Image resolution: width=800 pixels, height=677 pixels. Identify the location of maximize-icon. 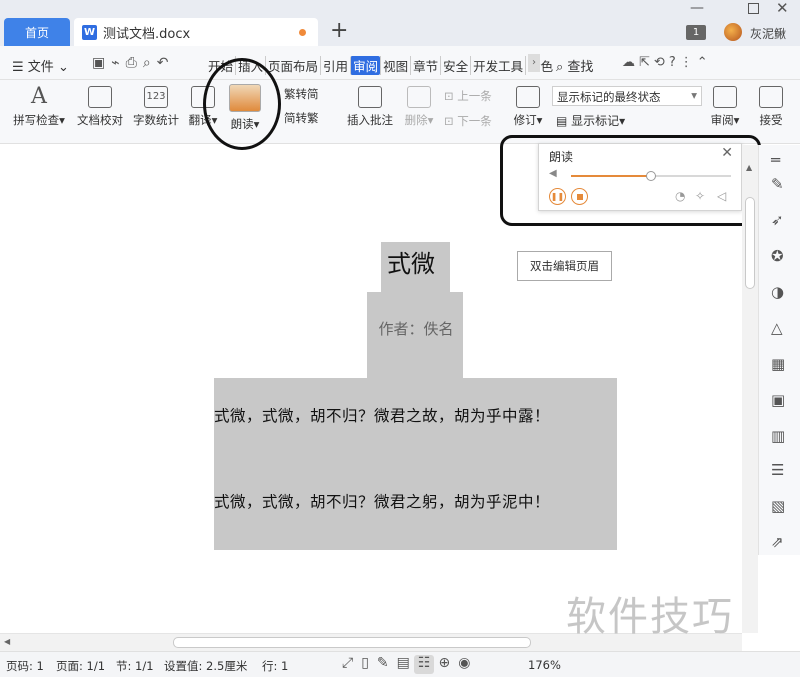
(753, 8).